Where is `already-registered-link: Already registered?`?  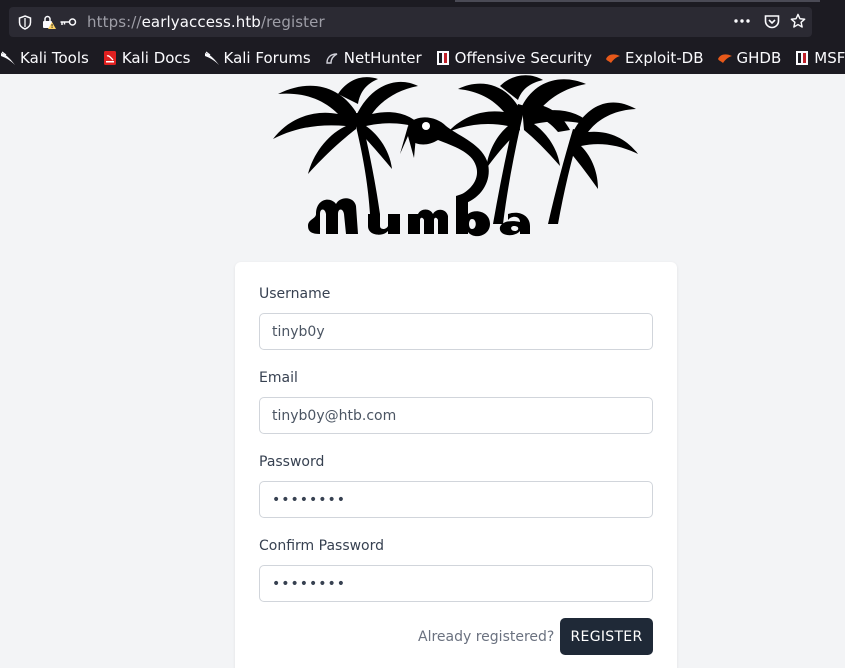
already-registered-link: Already registered? is located at coordinates (486, 637).